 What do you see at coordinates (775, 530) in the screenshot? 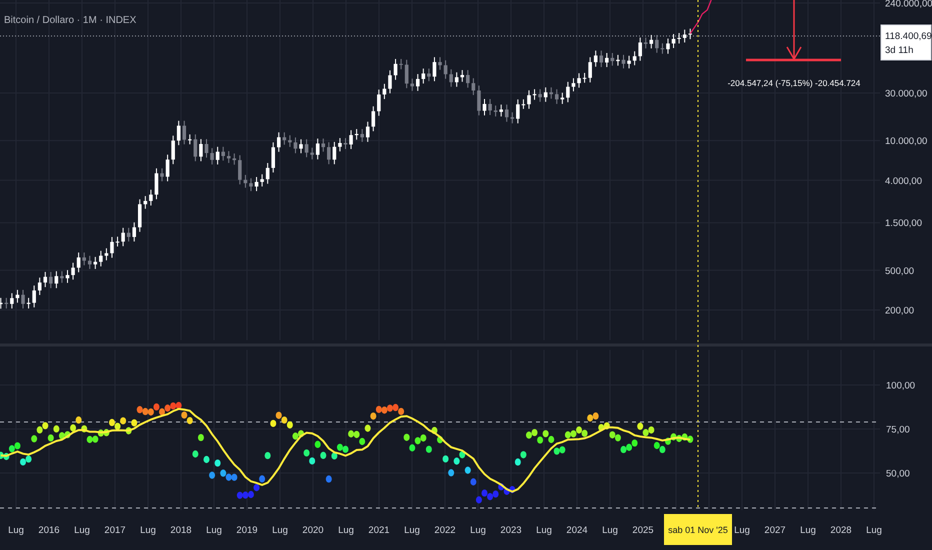
I see `time-axis-label: 2027` at bounding box center [775, 530].